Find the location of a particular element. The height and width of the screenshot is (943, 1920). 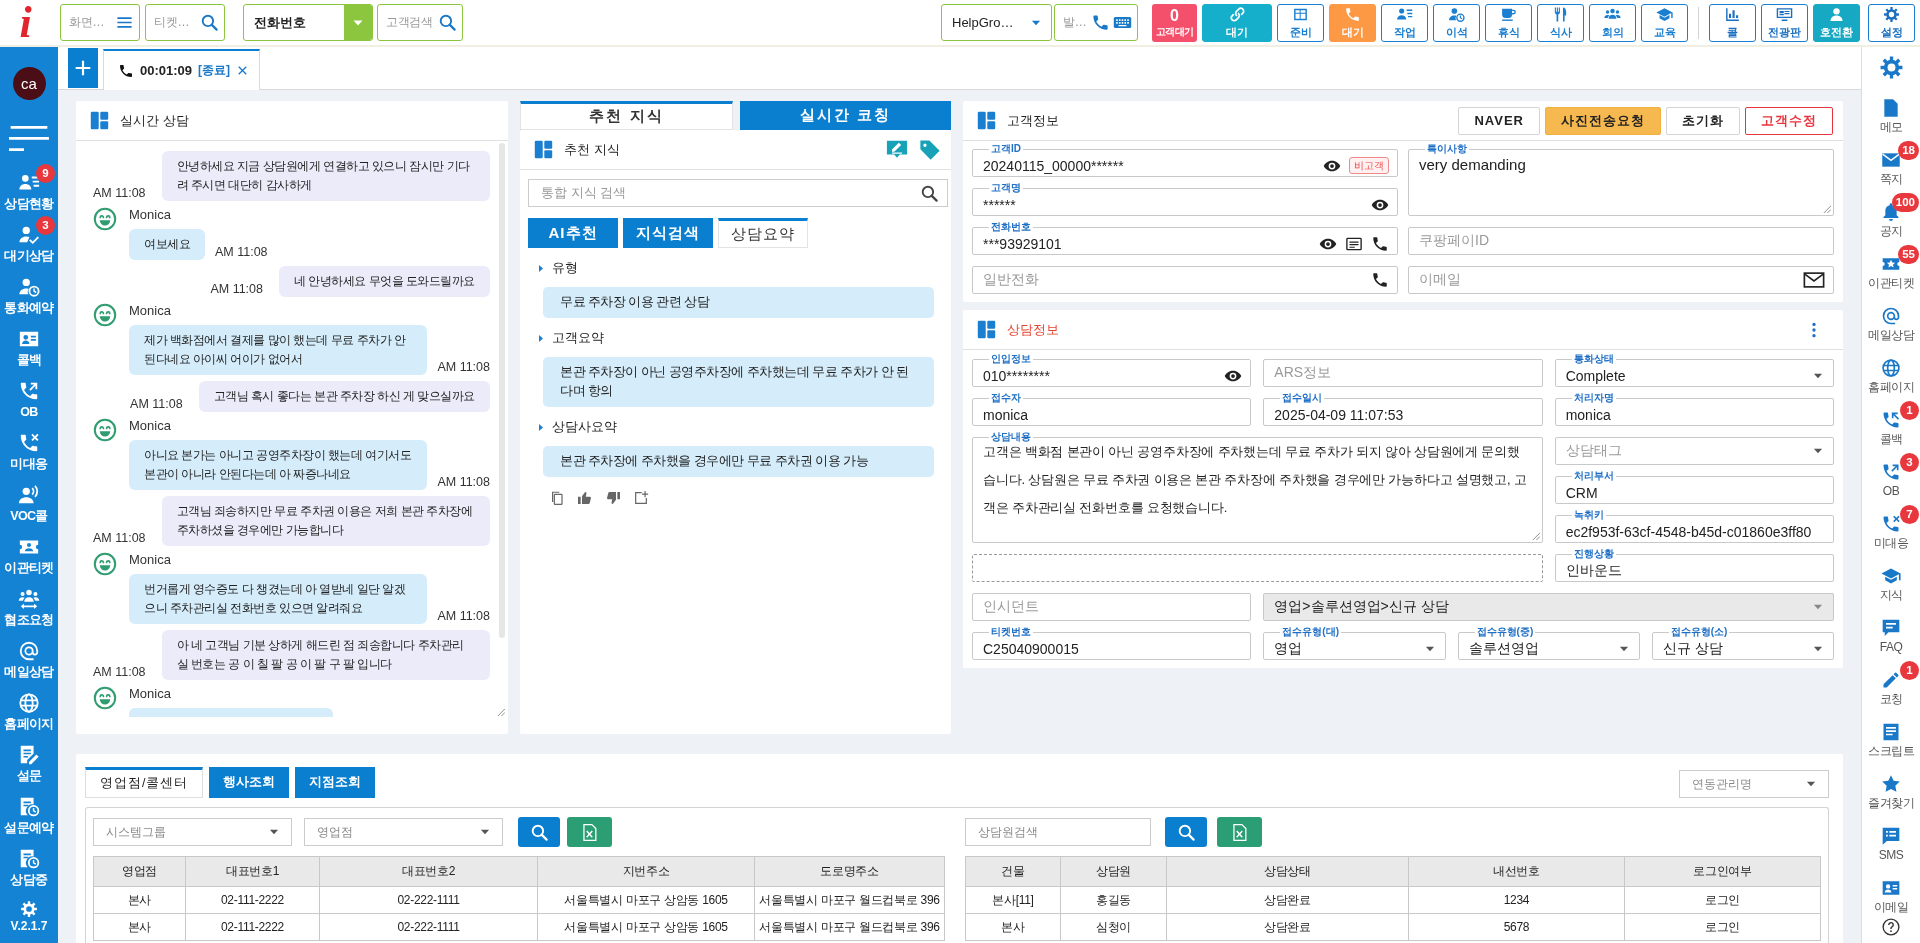

header-button: 초기화 is located at coordinates (1703, 120).